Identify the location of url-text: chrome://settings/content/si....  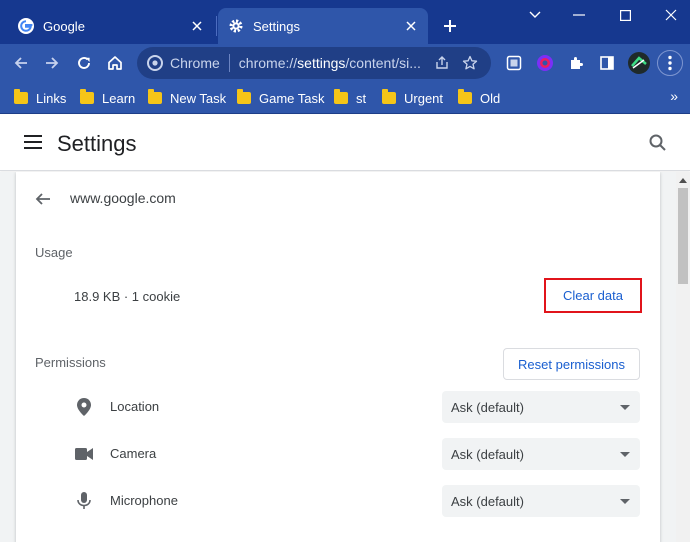
(332, 63).